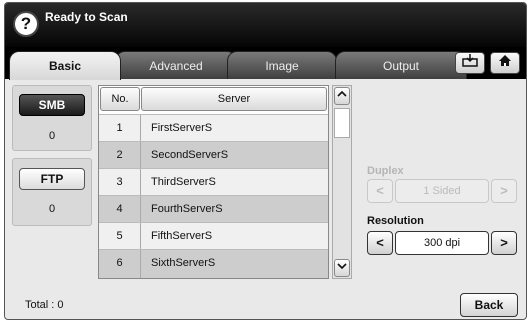 The height and width of the screenshot is (322, 531). I want to click on tab-basic: Basic, so click(65, 65).